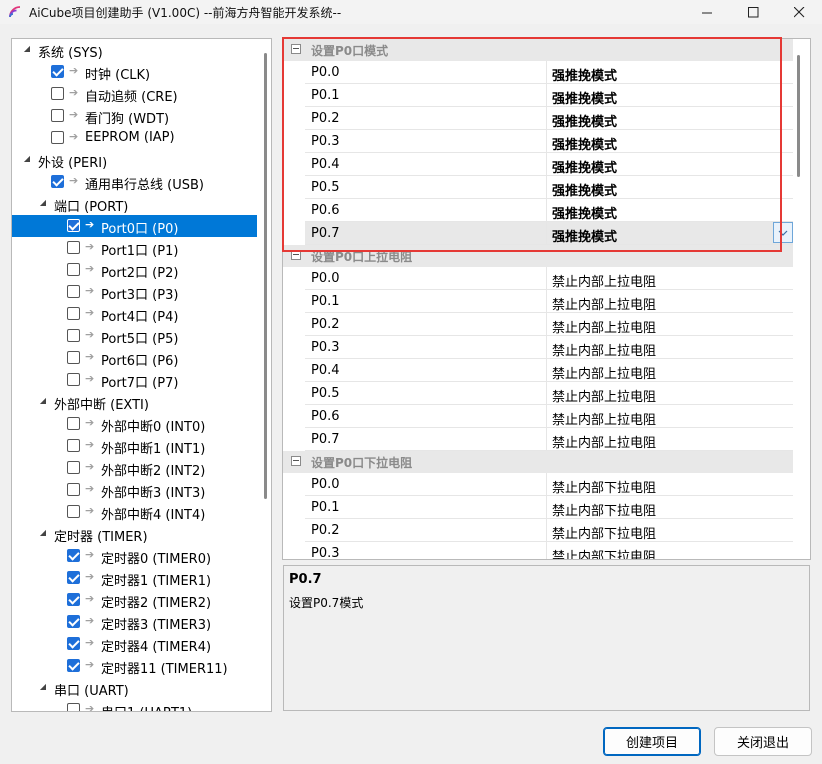 Image resolution: width=822 pixels, height=764 pixels. What do you see at coordinates (134, 424) in the screenshot?
I see `tree-item: ➔ 外部中断0 (INT0)` at bounding box center [134, 424].